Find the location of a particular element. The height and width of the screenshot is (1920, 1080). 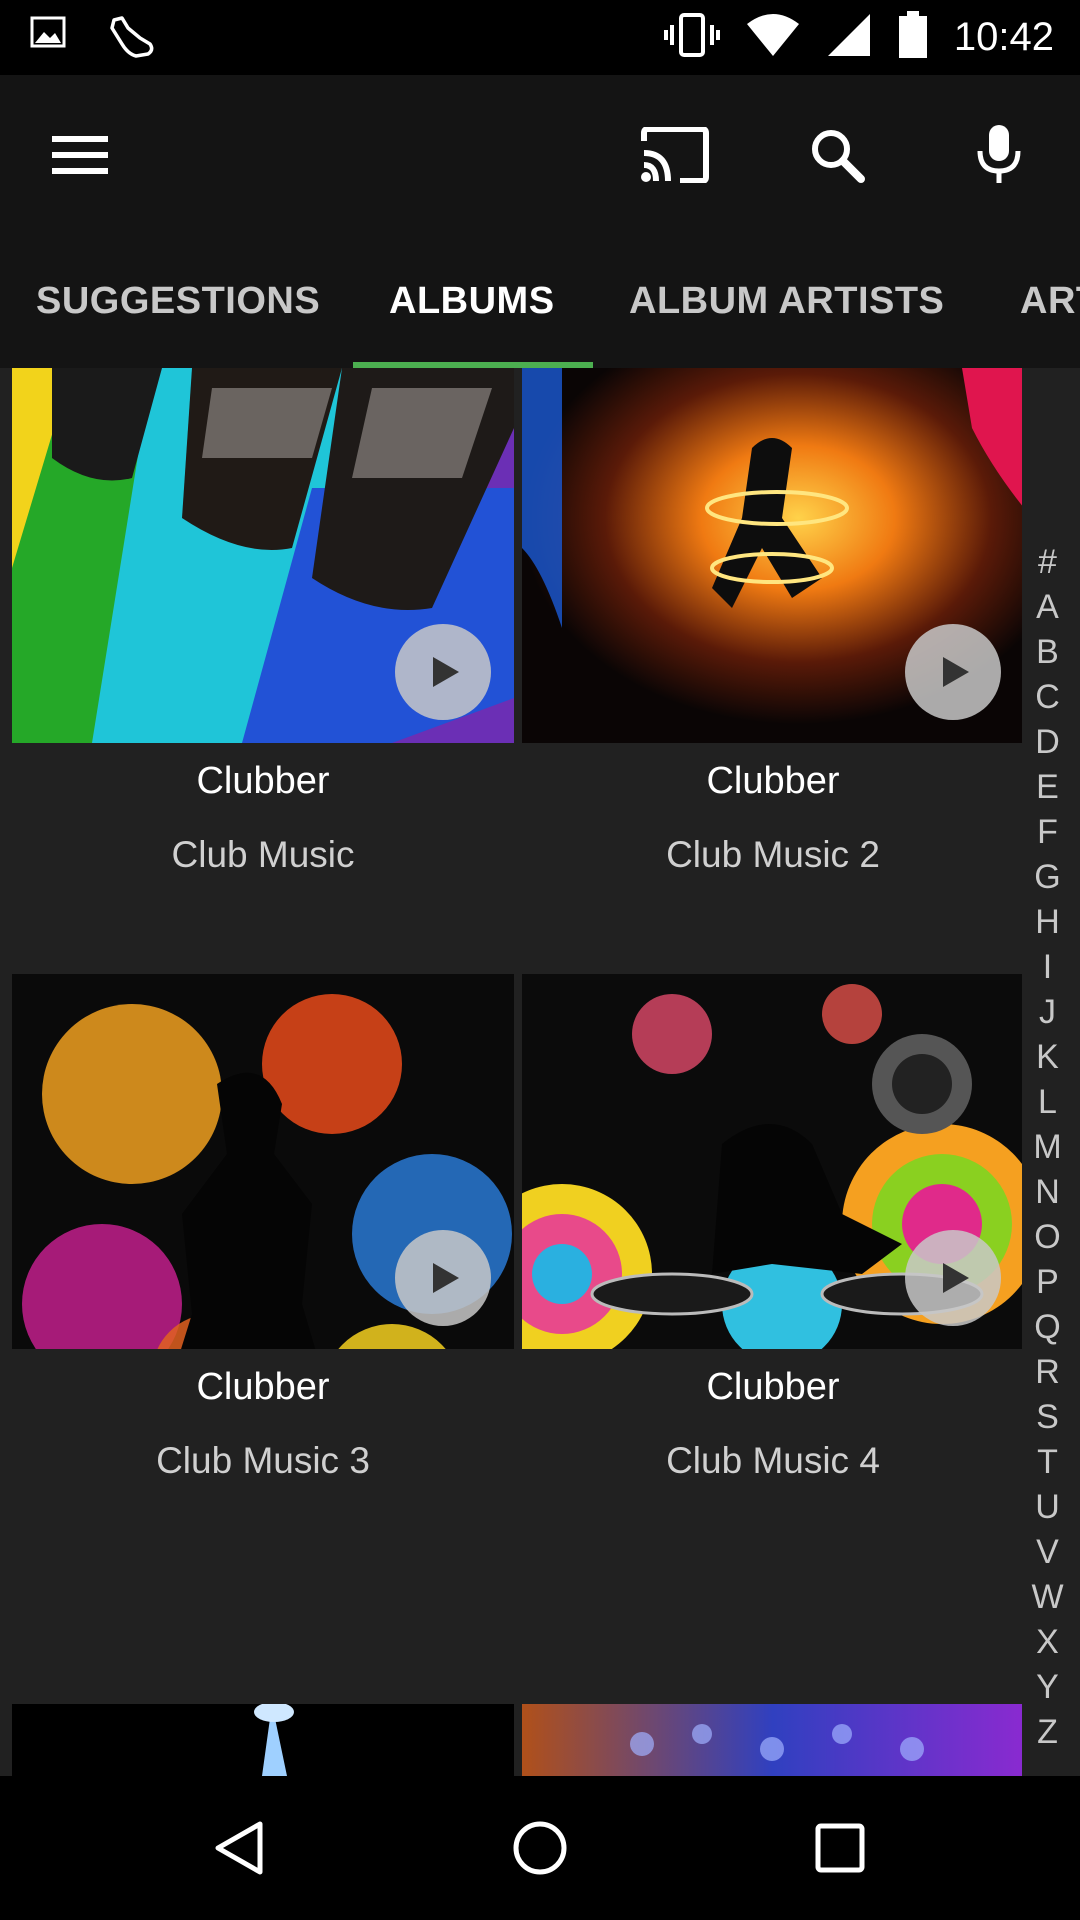

index-letter: N is located at coordinates (1047, 1192).